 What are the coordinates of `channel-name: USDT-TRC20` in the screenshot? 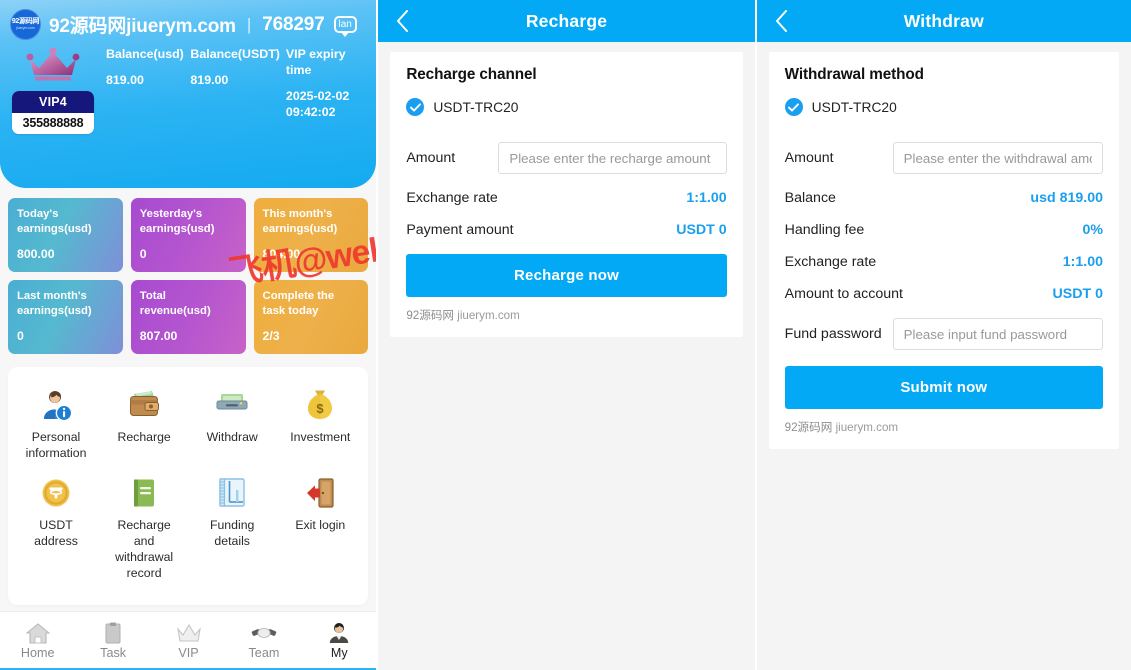 It's located at (476, 107).